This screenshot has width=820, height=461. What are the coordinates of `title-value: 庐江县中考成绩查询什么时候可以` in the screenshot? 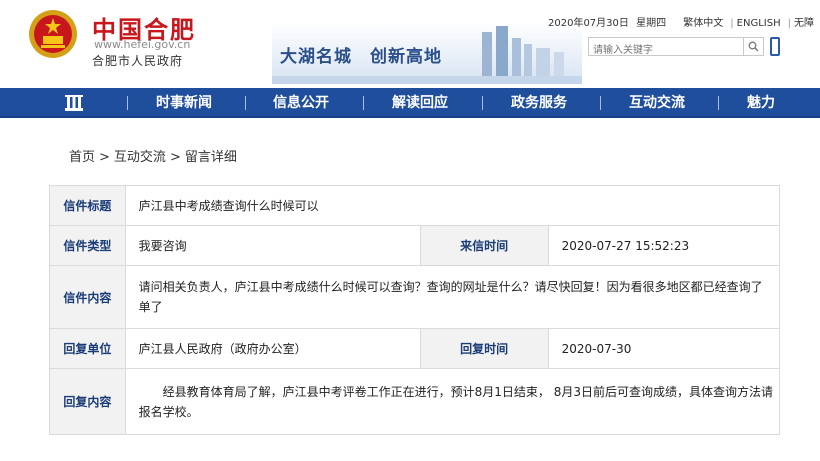 It's located at (452, 205).